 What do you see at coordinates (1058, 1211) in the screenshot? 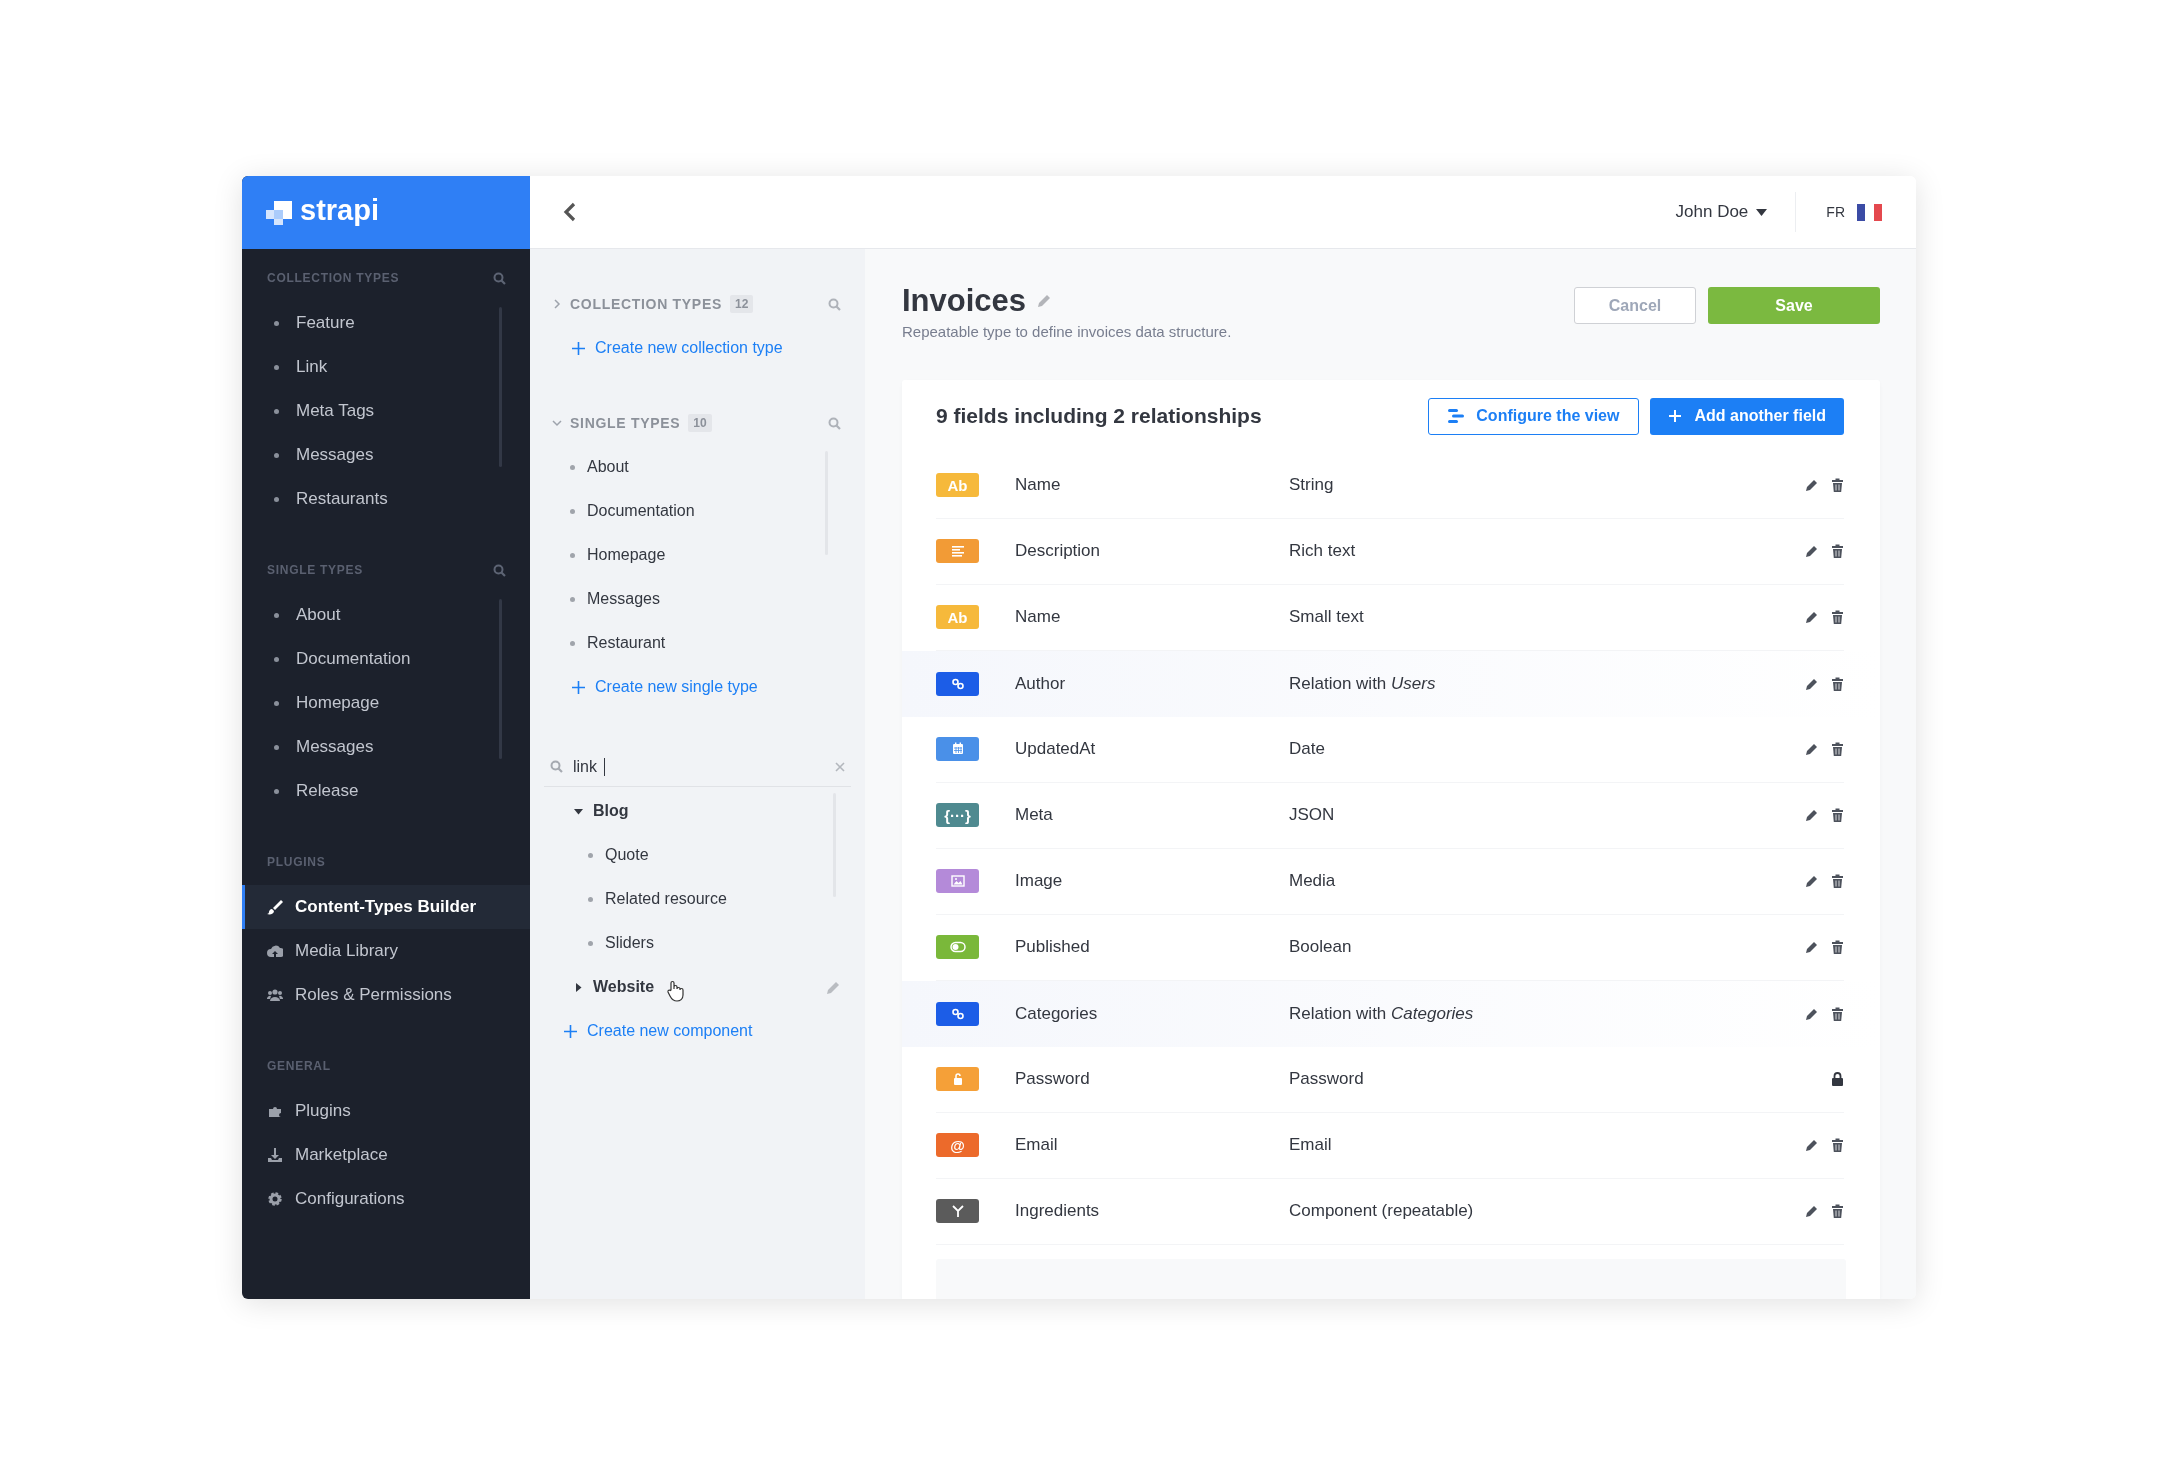
I see `field-name: Ingredients` at bounding box center [1058, 1211].